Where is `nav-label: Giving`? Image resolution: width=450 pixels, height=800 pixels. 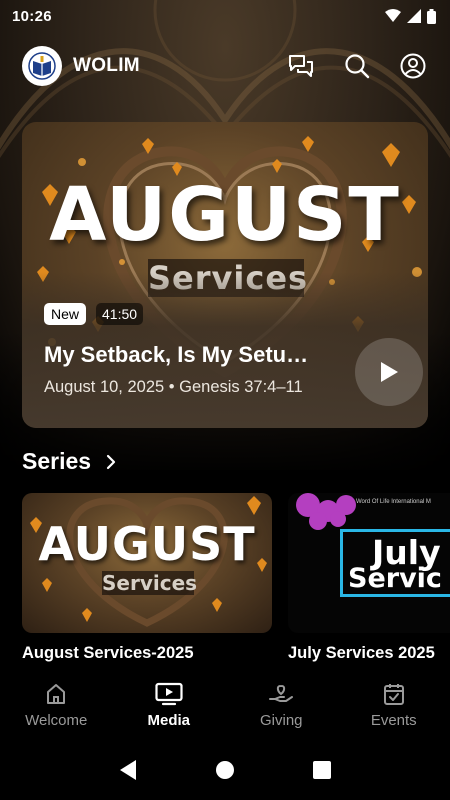
nav-label: Giving is located at coordinates (281, 720).